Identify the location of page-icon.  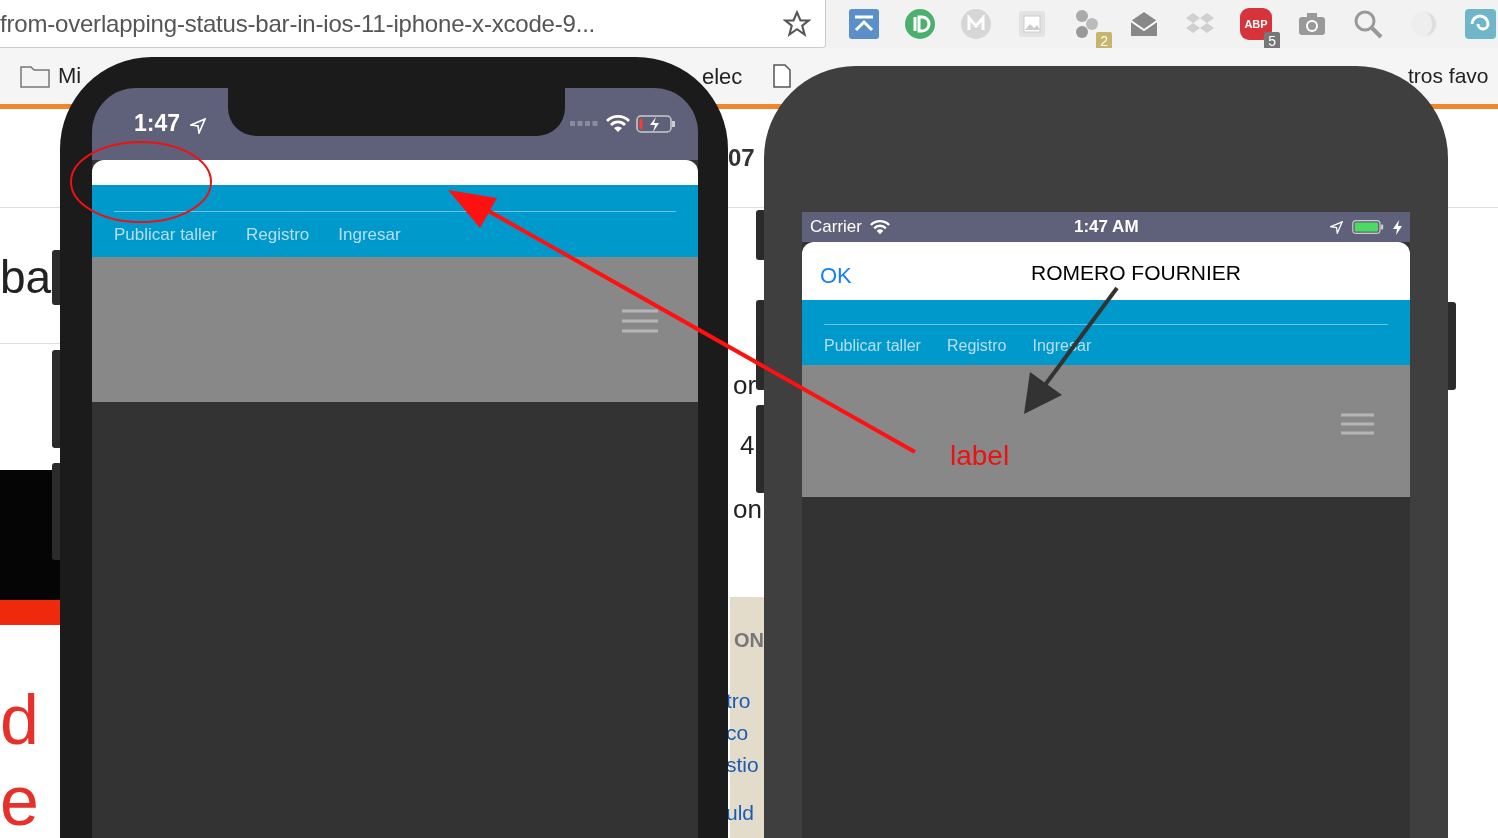
(782, 76).